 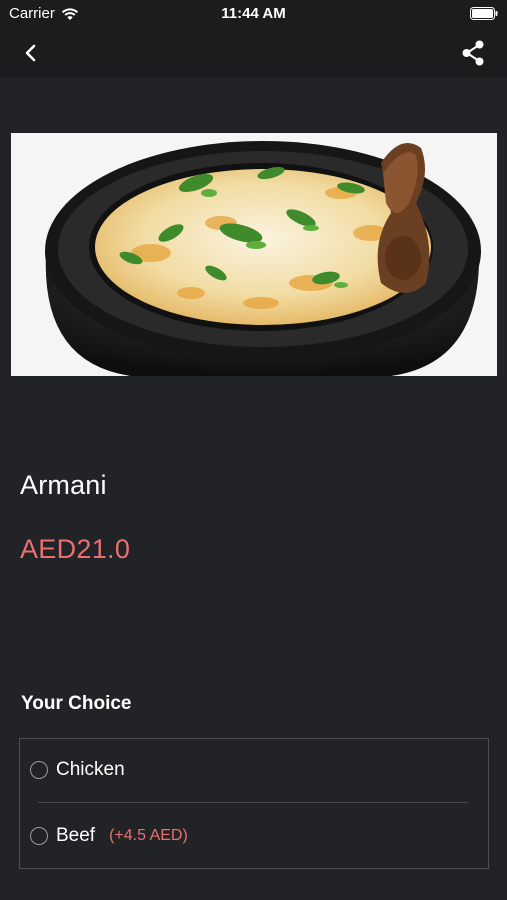 What do you see at coordinates (484, 13) in the screenshot?
I see `battery-icon` at bounding box center [484, 13].